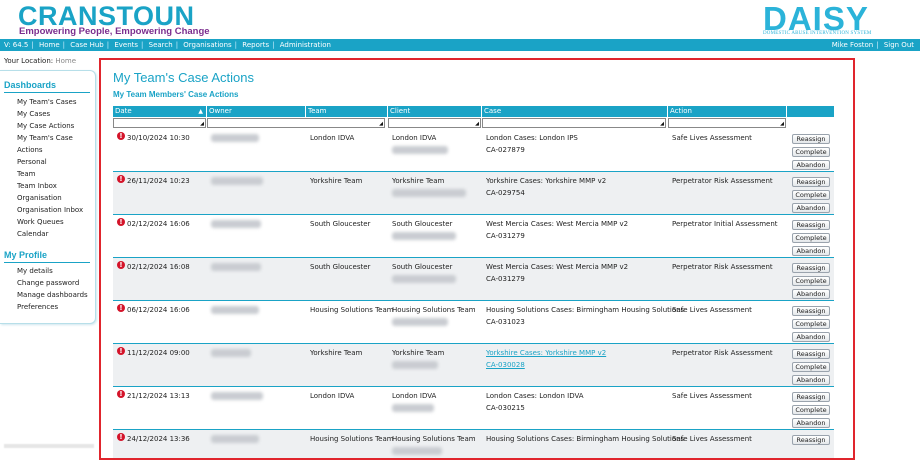 This screenshot has height=460, width=920. I want to click on row-team: South Gloucester, so click(340, 224).